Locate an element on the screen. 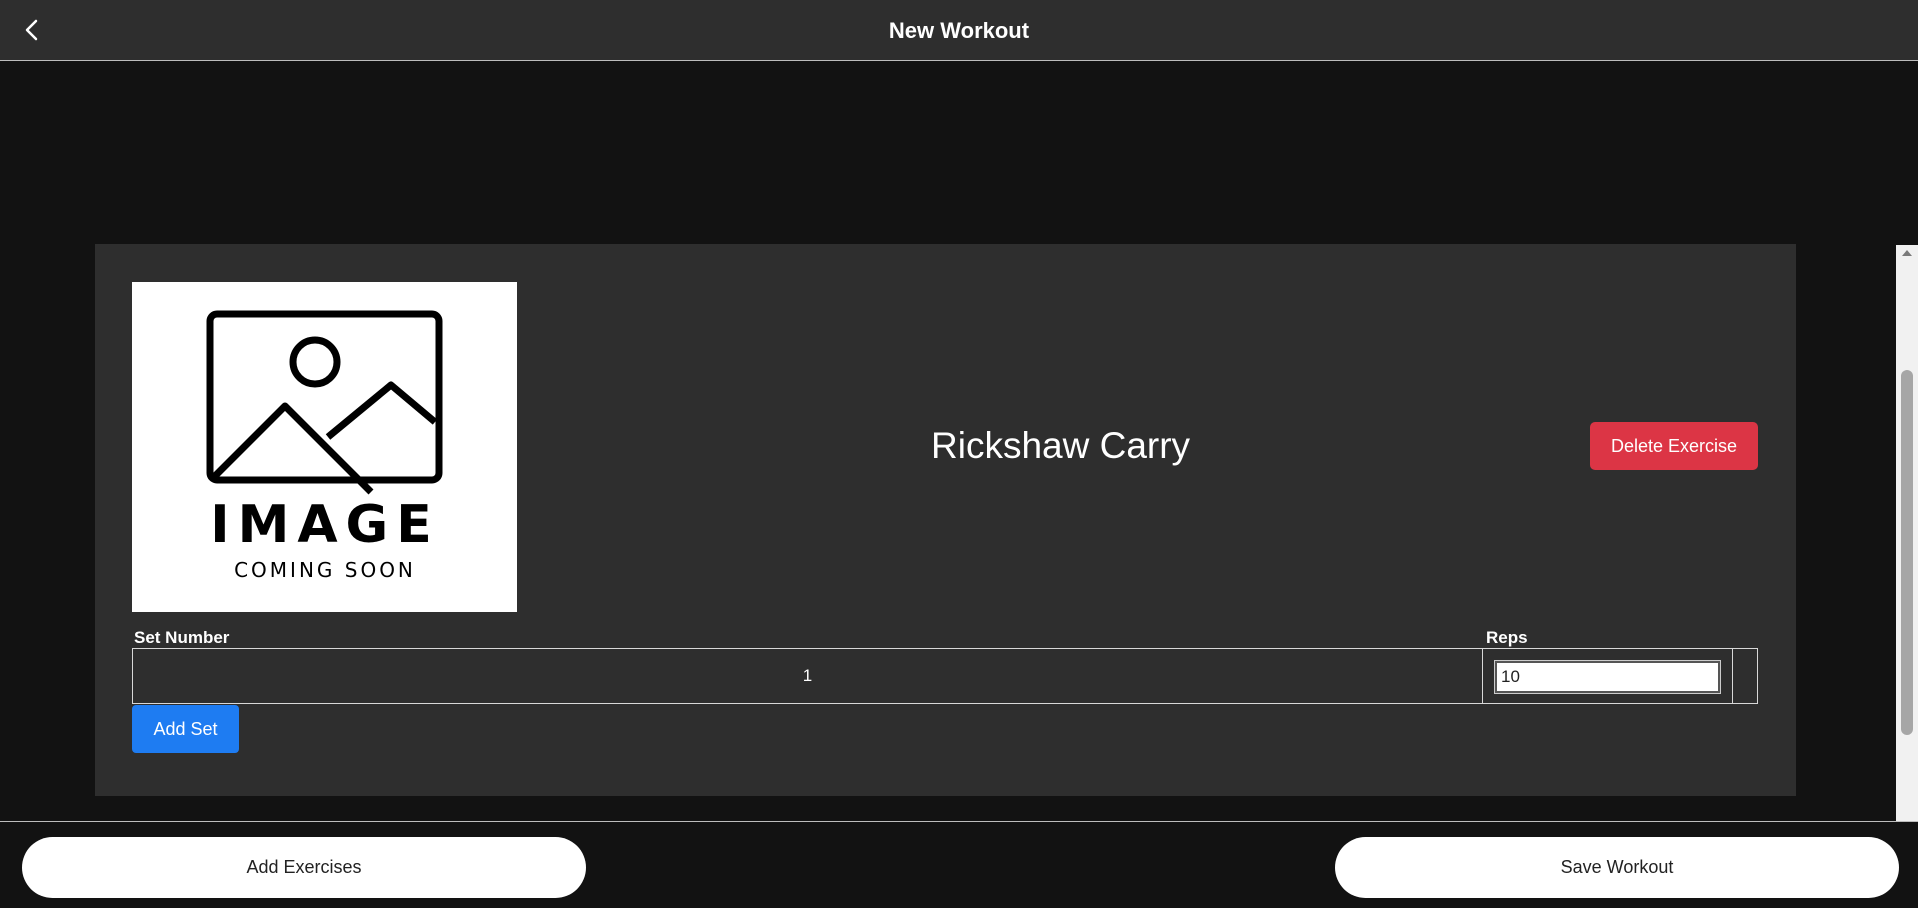 Image resolution: width=1918 pixels, height=908 pixels. add-set-button: Add Set is located at coordinates (185, 729).